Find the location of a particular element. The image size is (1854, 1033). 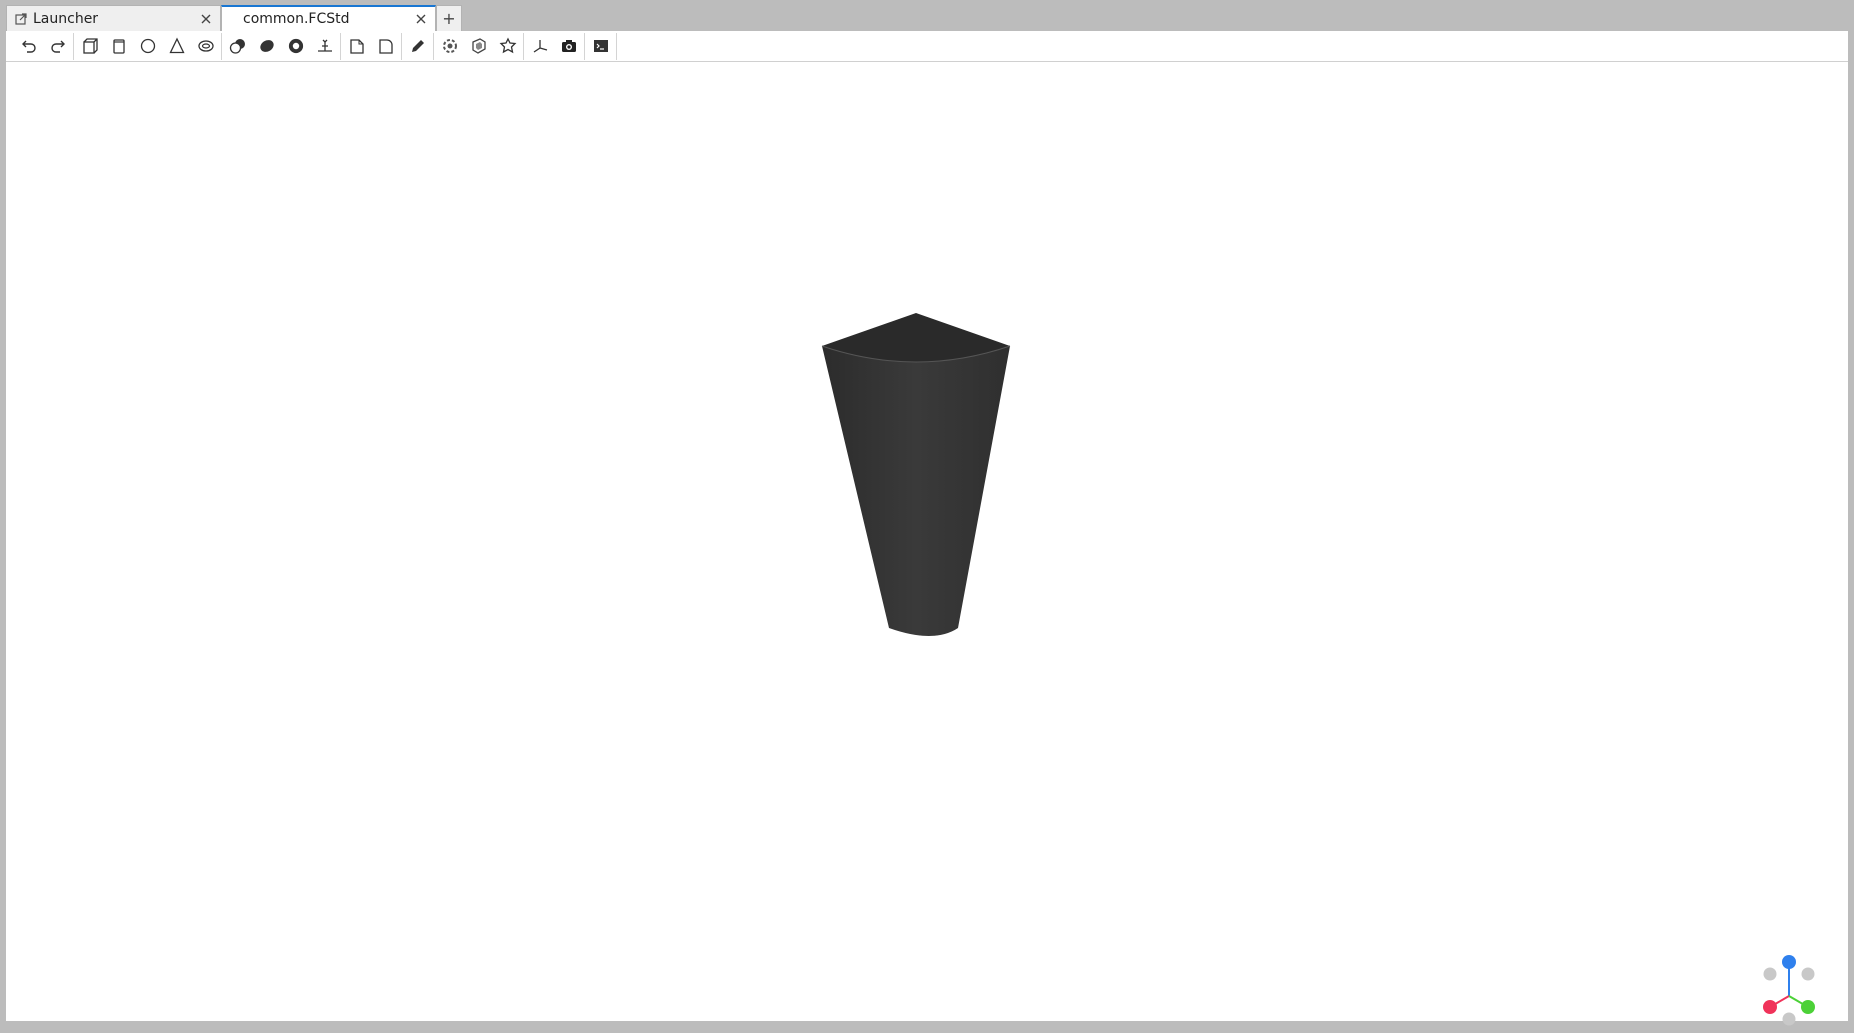

tab-common-fcstd: common.FCStd is located at coordinates (328, 18).